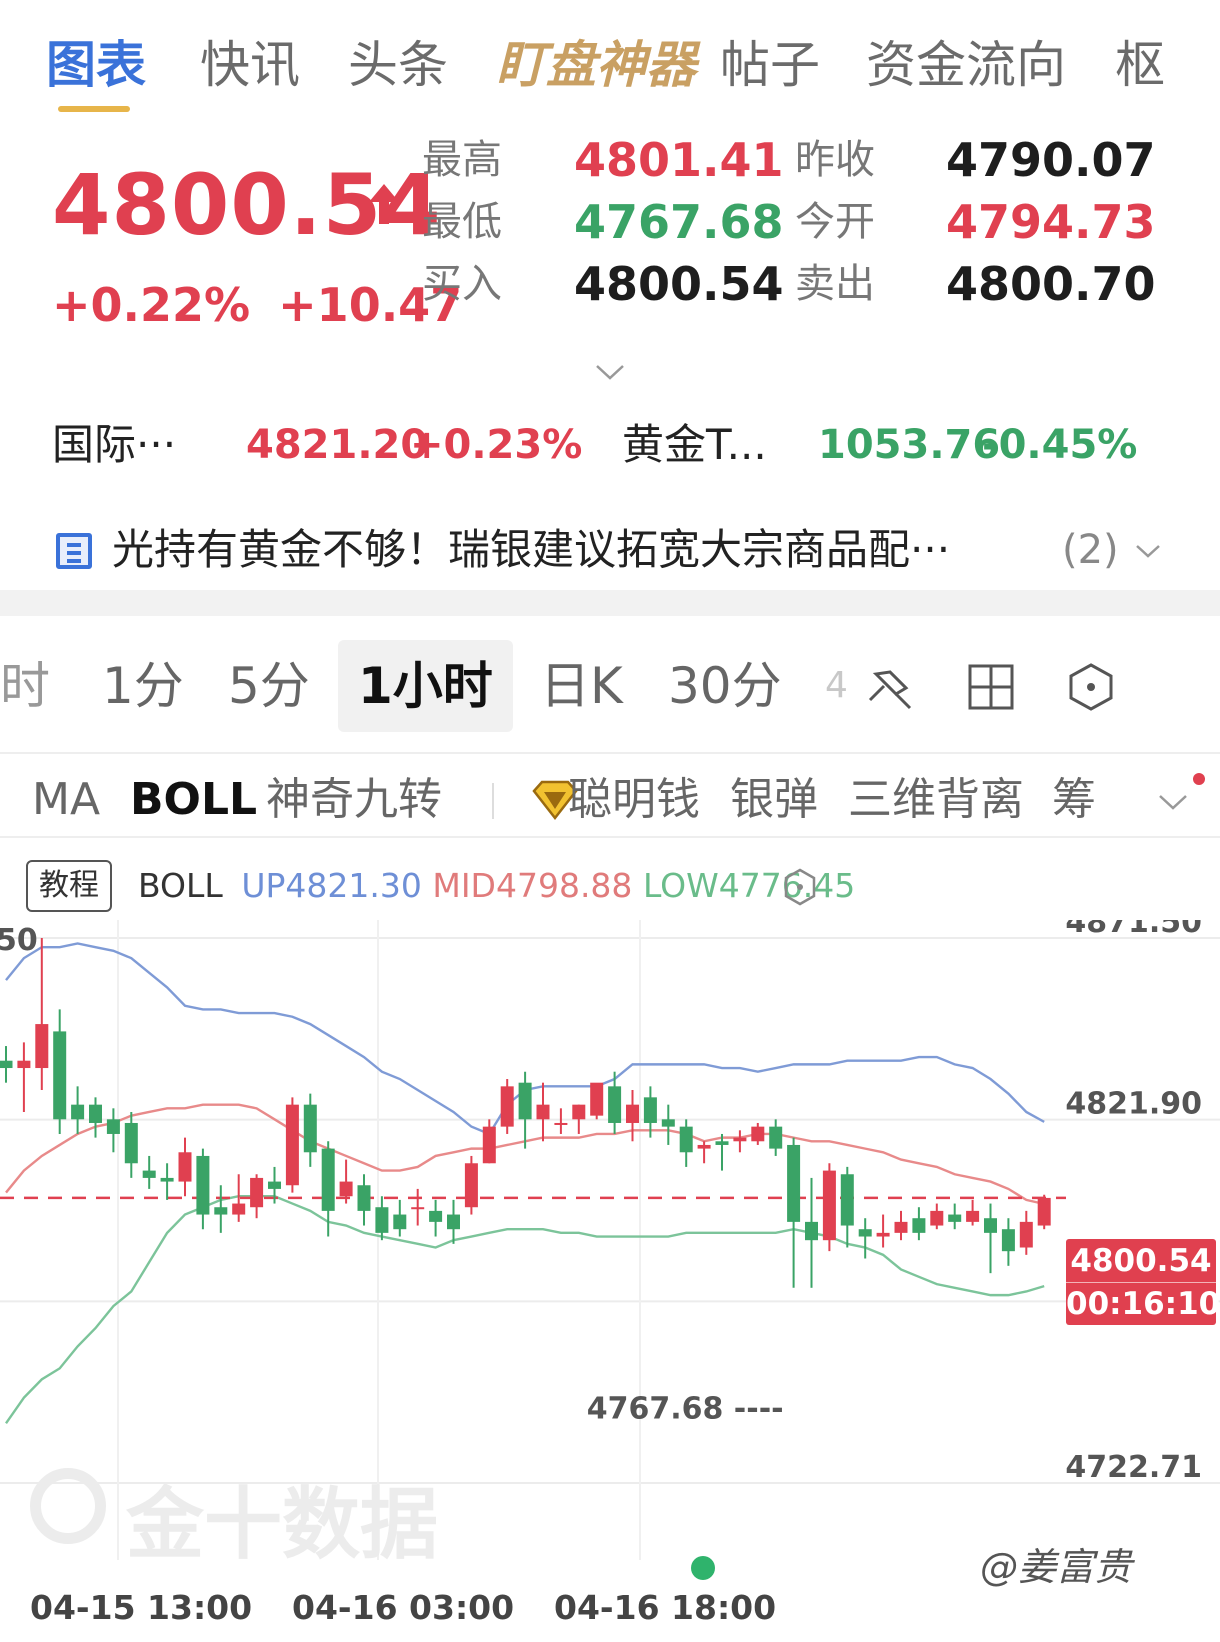 Image resolution: width=1220 pixels, height=1642 pixels. Describe the element at coordinates (936, 800) in the screenshot. I see `indicator-tab-3d-divergence: 三维背离` at that location.